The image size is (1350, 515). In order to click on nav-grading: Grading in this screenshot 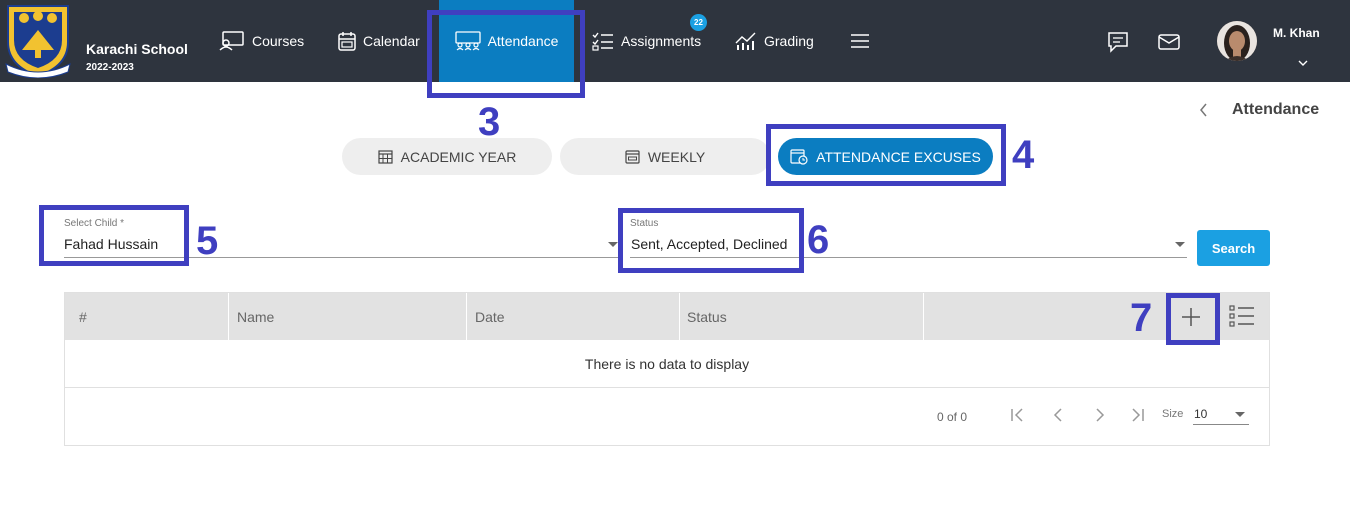, I will do `click(774, 41)`.